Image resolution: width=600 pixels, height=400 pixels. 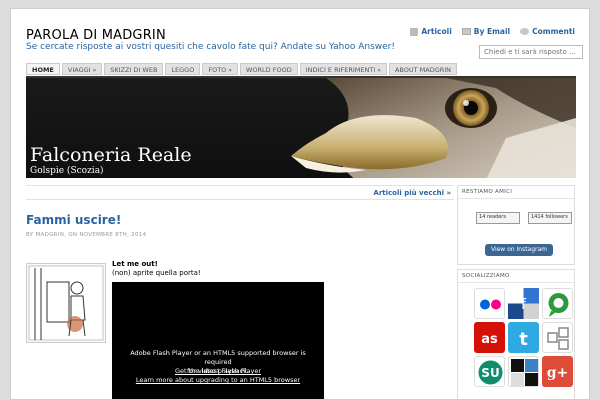 What do you see at coordinates (96, 35) in the screenshot?
I see `site-title: PAROLA DI MADGRIN` at bounding box center [96, 35].